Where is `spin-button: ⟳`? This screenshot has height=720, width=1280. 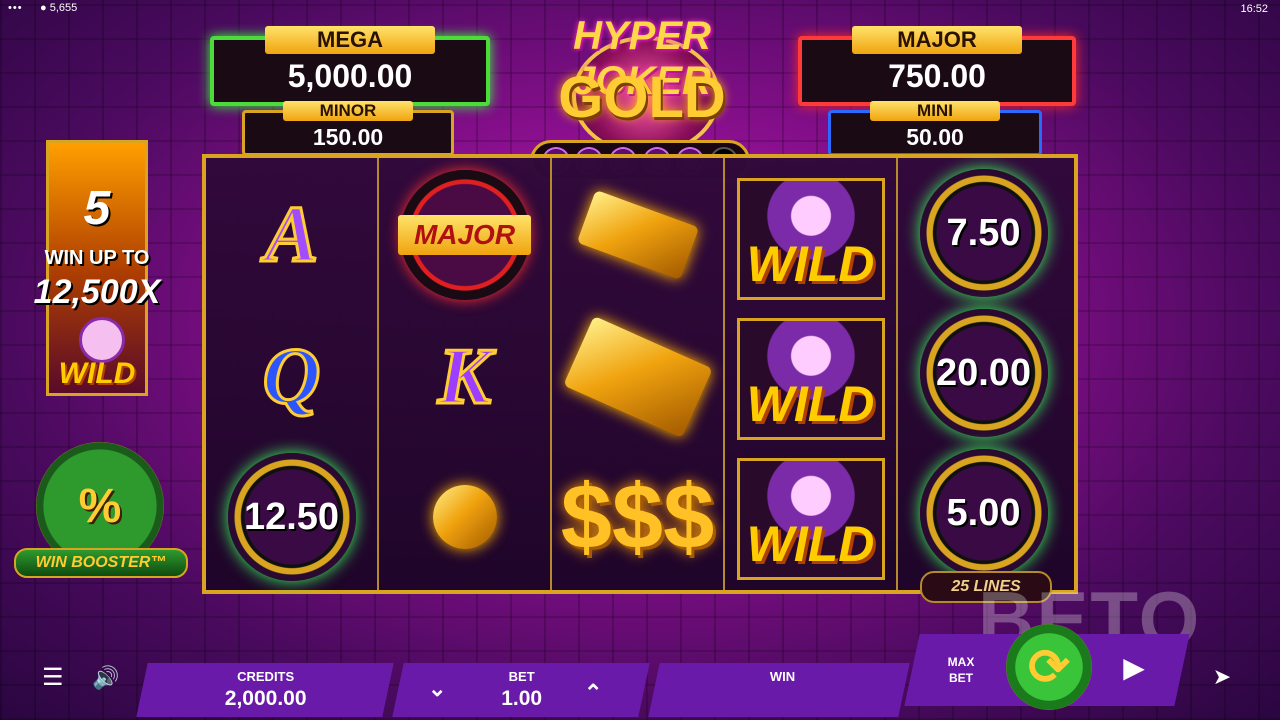 spin-button: ⟳ is located at coordinates (1049, 667).